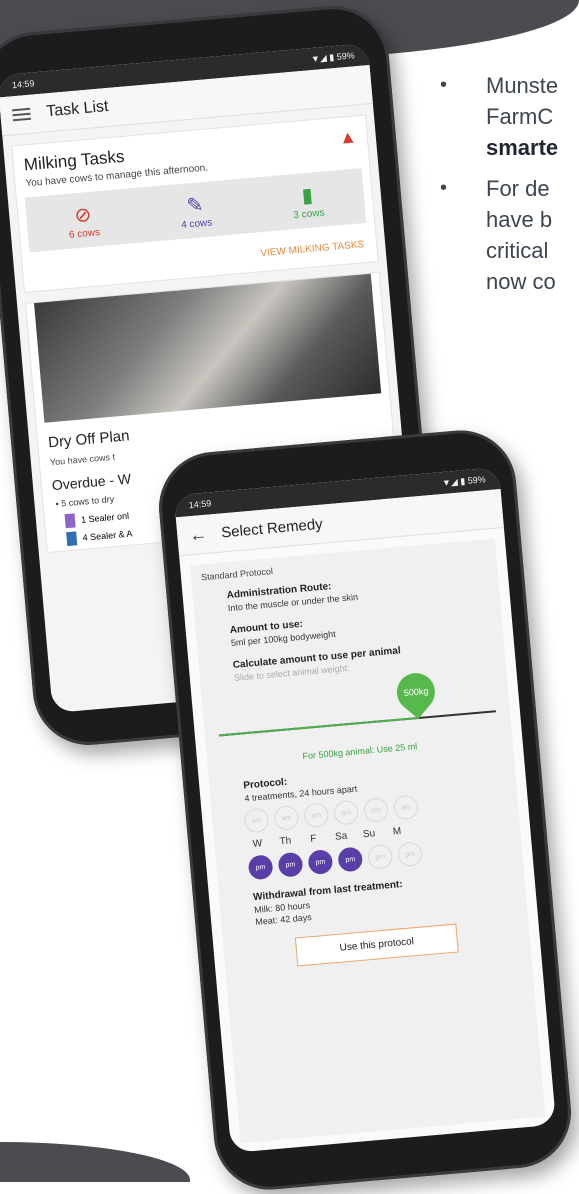 This screenshot has width=579, height=1194. What do you see at coordinates (521, 281) in the screenshot?
I see `bullet-text: now co` at bounding box center [521, 281].